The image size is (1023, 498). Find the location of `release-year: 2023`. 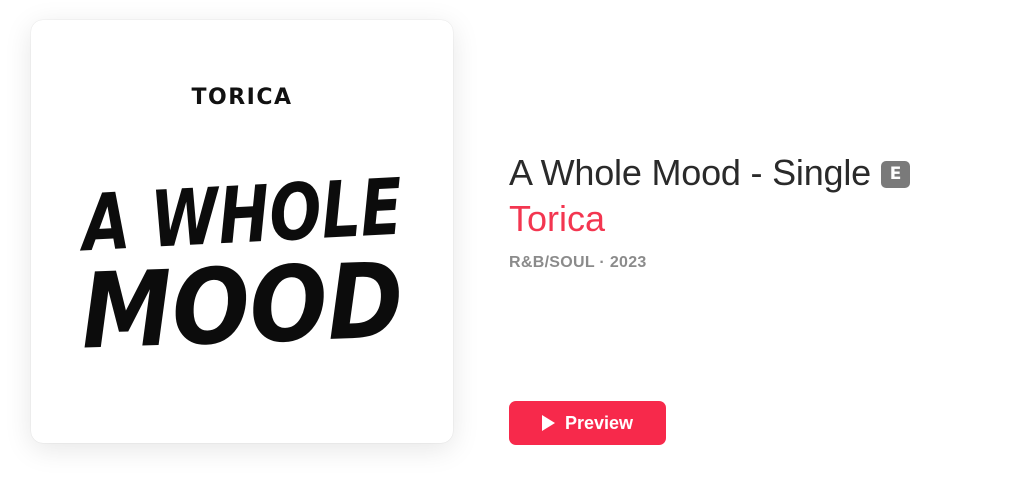

release-year: 2023 is located at coordinates (628, 262).